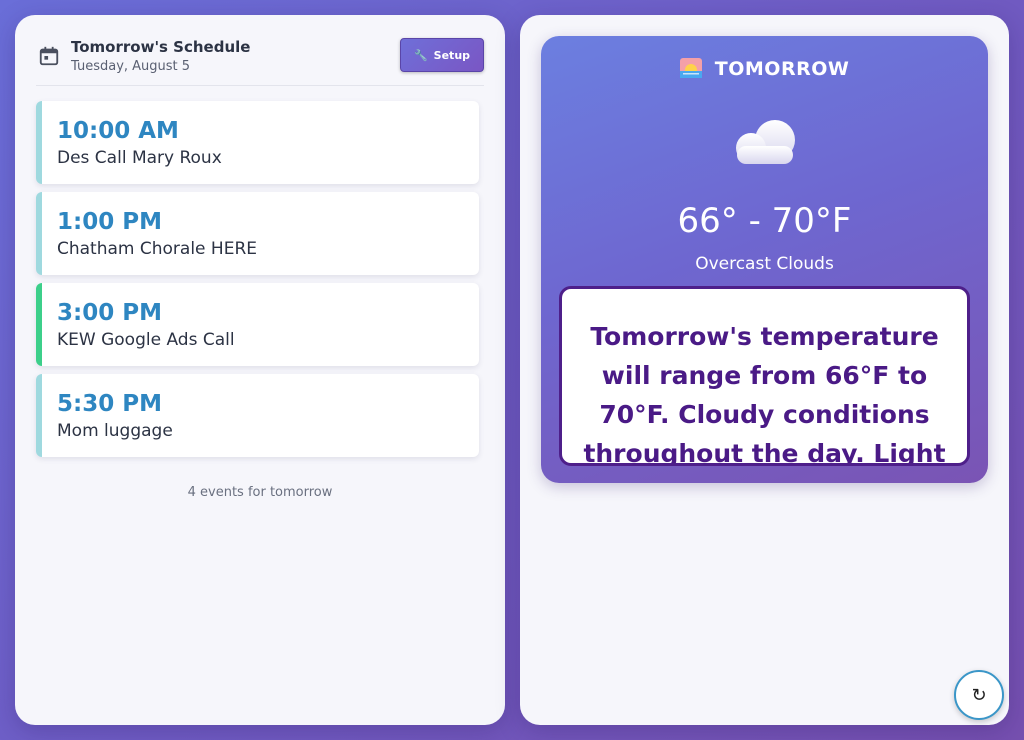 This screenshot has height=740, width=1024. Describe the element at coordinates (765, 142) in the screenshot. I see `cloud-icon` at that location.